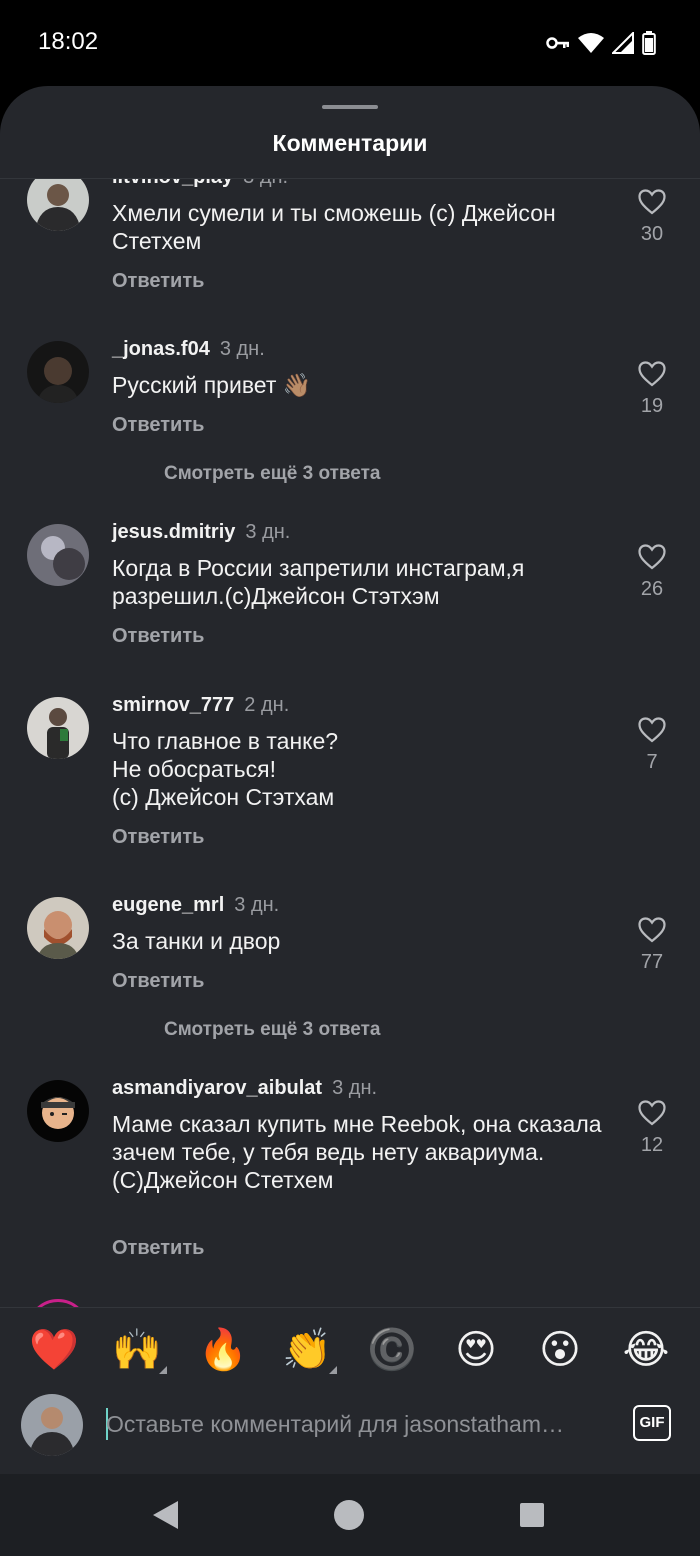  I want to click on home-icon, so click(349, 1515).